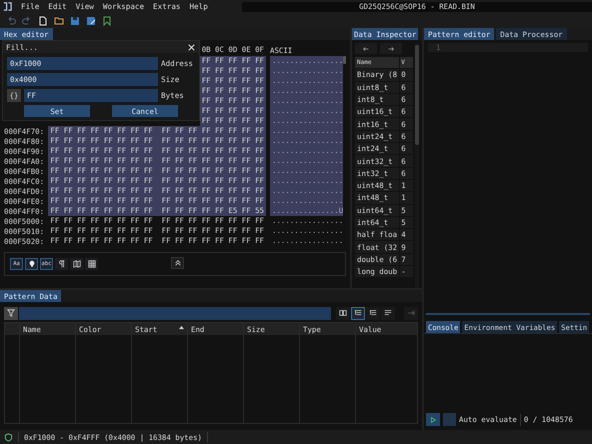 The height and width of the screenshot is (444, 592). Describe the element at coordinates (27, 21) in the screenshot. I see `redo-icon` at that location.